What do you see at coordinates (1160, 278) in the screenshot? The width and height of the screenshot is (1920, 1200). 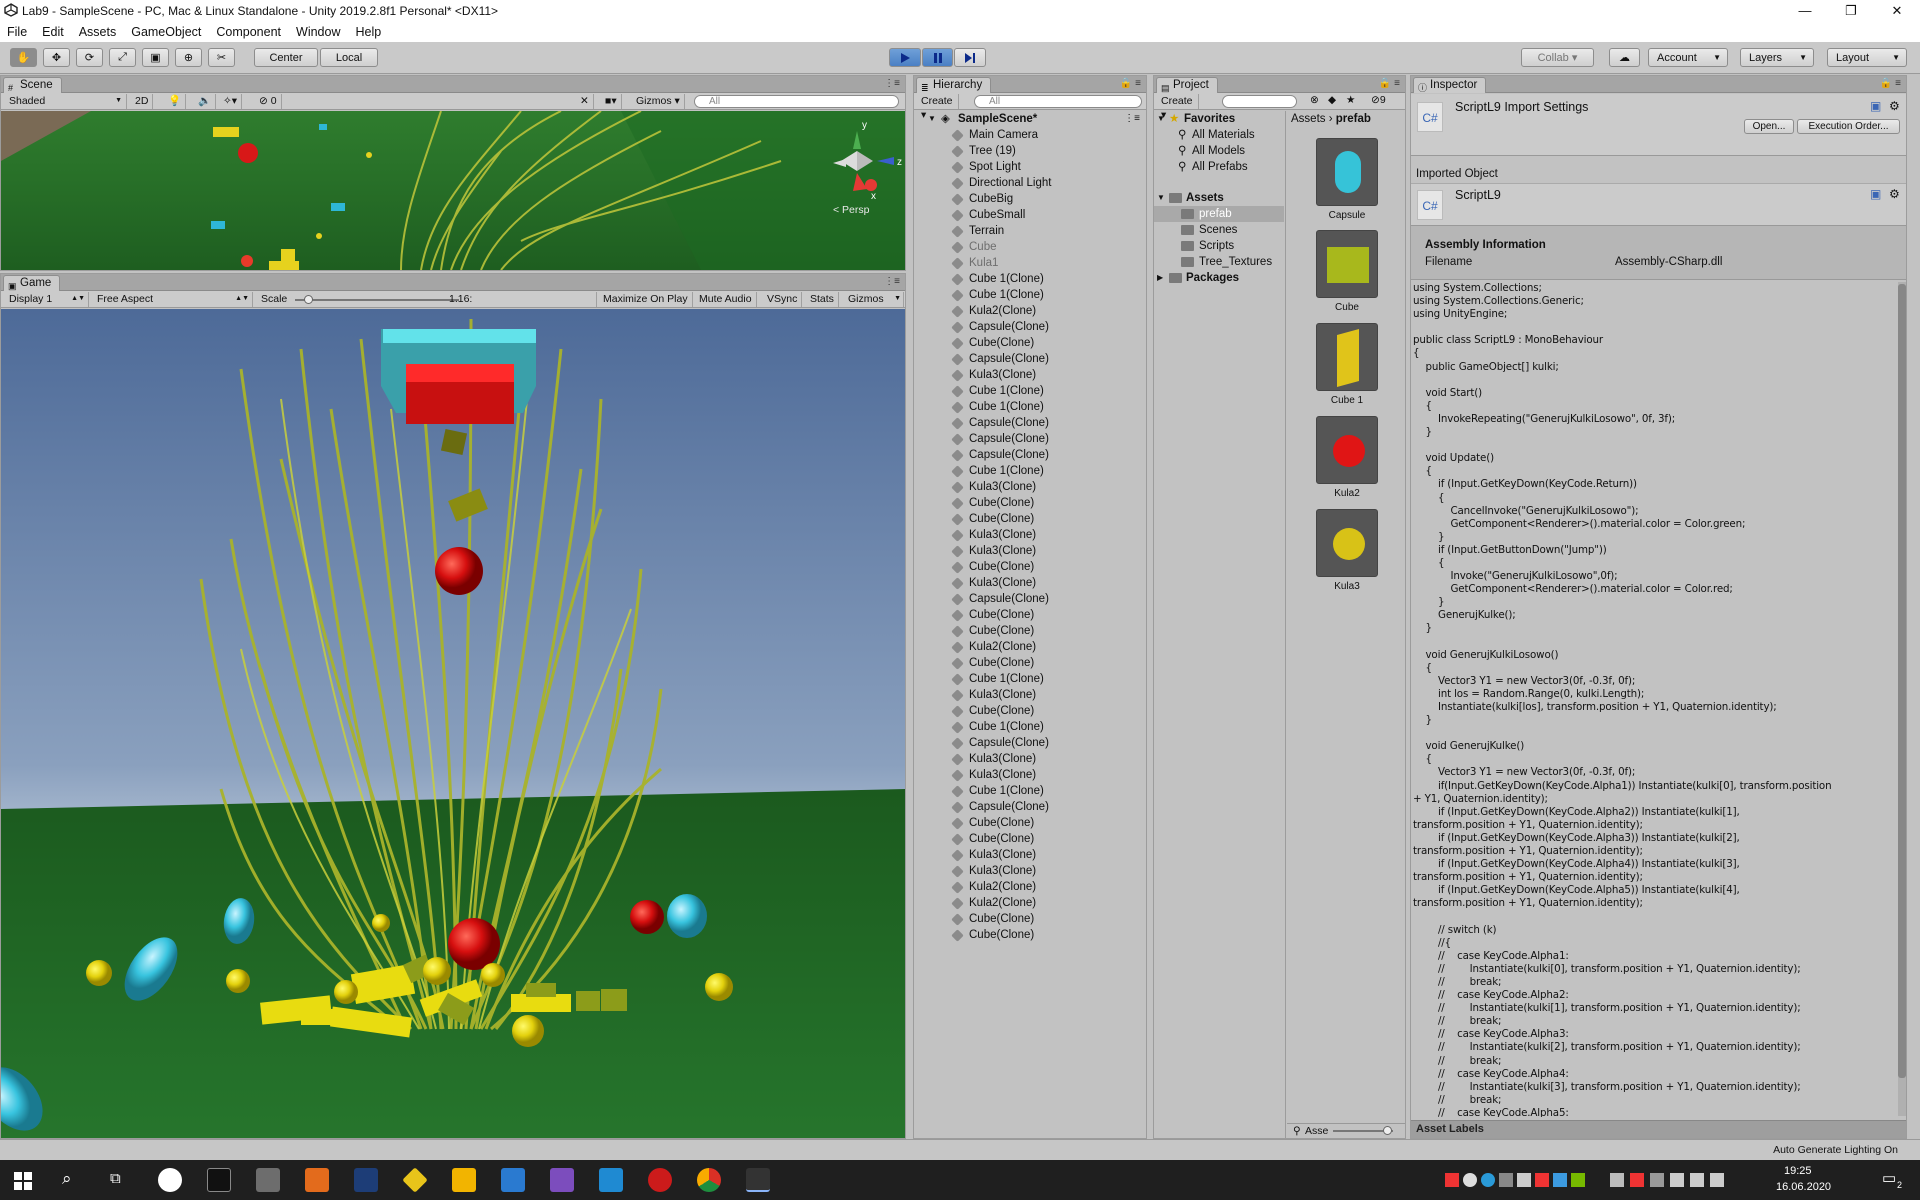 I see `packages-expand-icon: ▶` at bounding box center [1160, 278].